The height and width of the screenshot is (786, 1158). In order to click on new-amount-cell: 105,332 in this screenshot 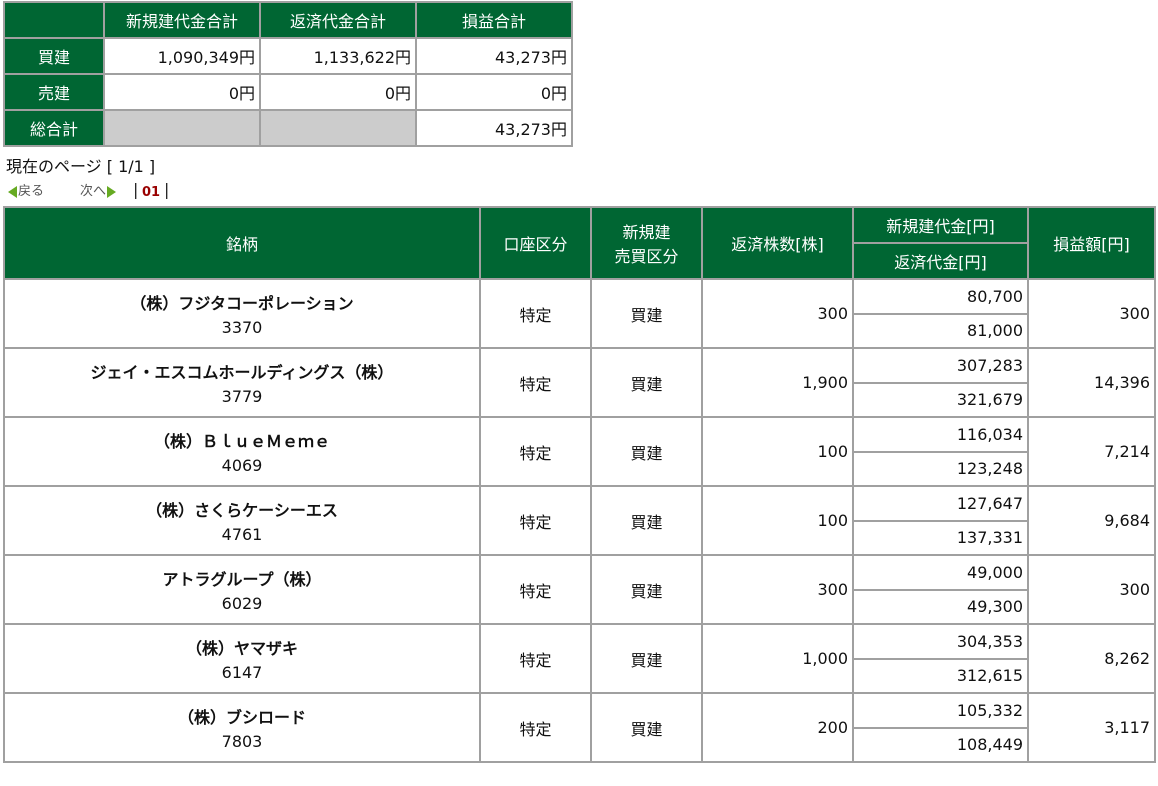, I will do `click(940, 710)`.